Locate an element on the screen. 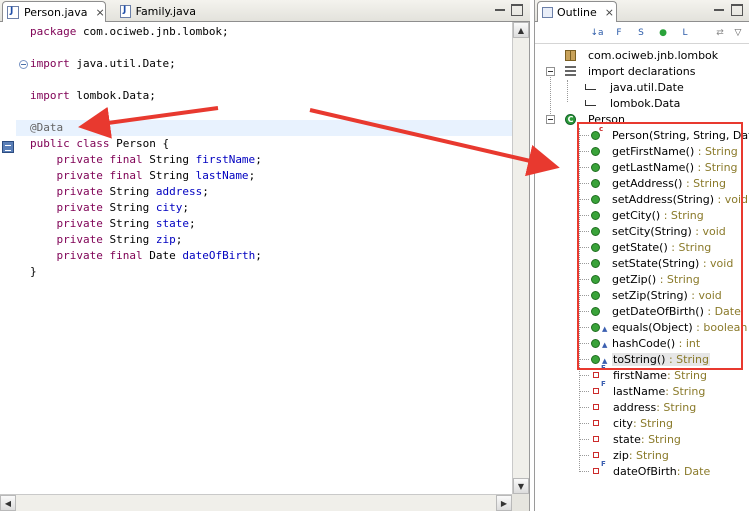 The image size is (749, 511). tab-outline: Outline ⨯ is located at coordinates (577, 11).